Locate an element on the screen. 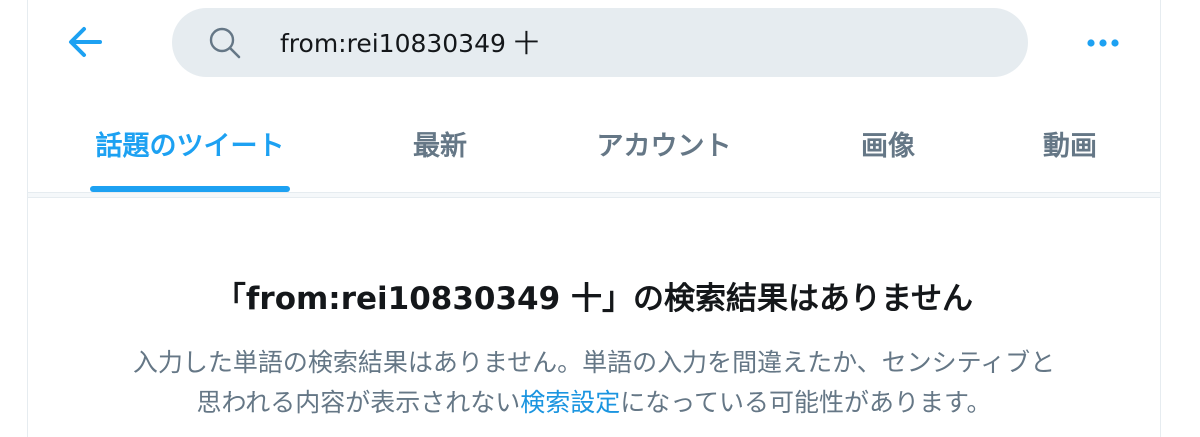 The image size is (1200, 437). tab-label: 画像 is located at coordinates (888, 146).